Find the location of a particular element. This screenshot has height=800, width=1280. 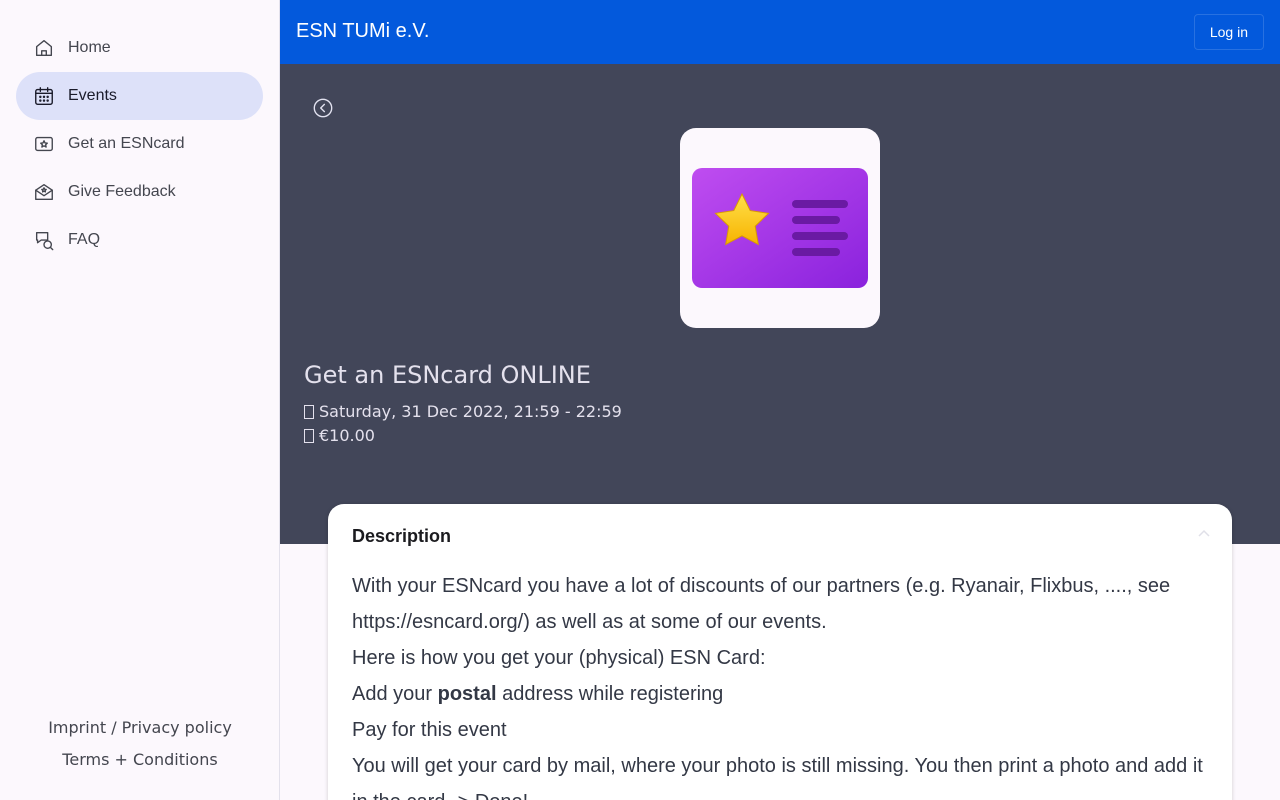

event-date-text: Saturday, 31 Dec 2022, 21:59 - 22:59 is located at coordinates (470, 411).